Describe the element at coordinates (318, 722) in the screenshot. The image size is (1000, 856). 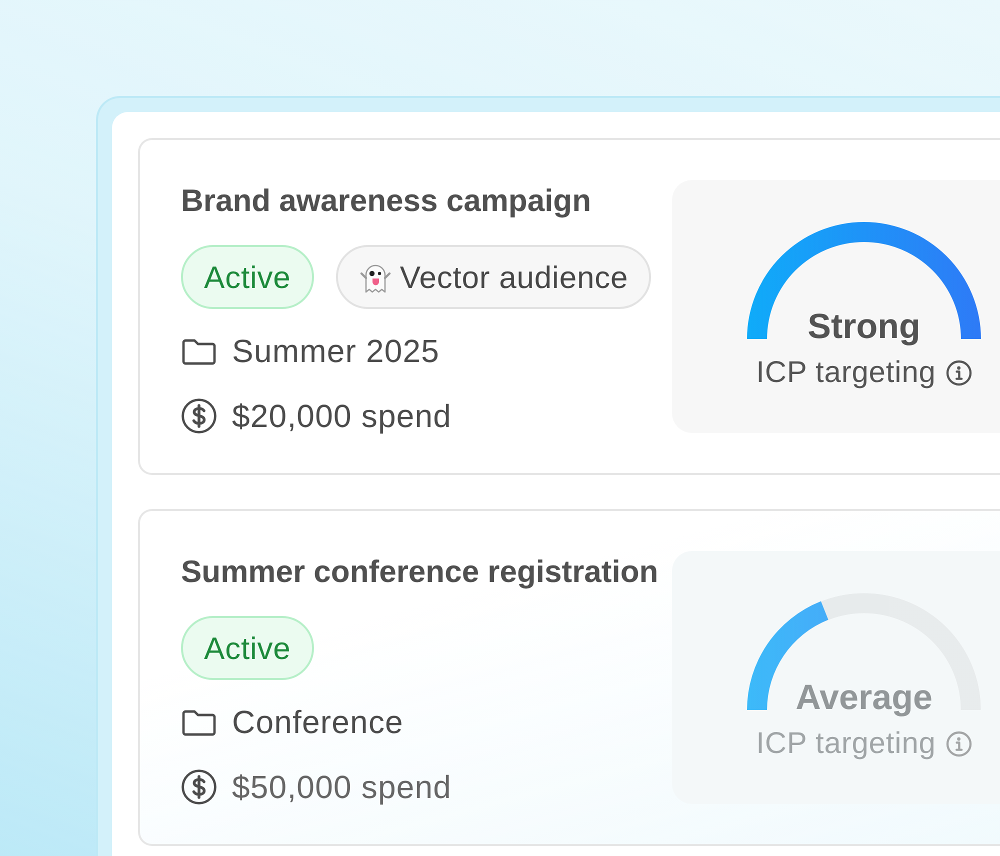
I see `folder-label: Conference` at that location.